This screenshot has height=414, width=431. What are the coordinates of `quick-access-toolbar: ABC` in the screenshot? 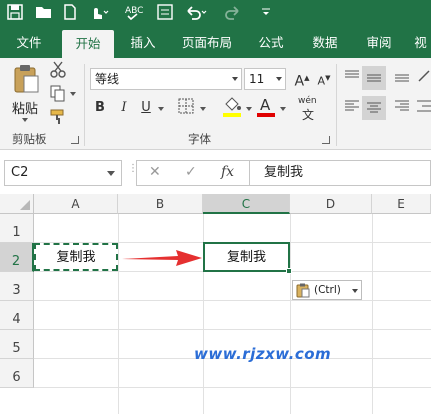 It's located at (215, 13).